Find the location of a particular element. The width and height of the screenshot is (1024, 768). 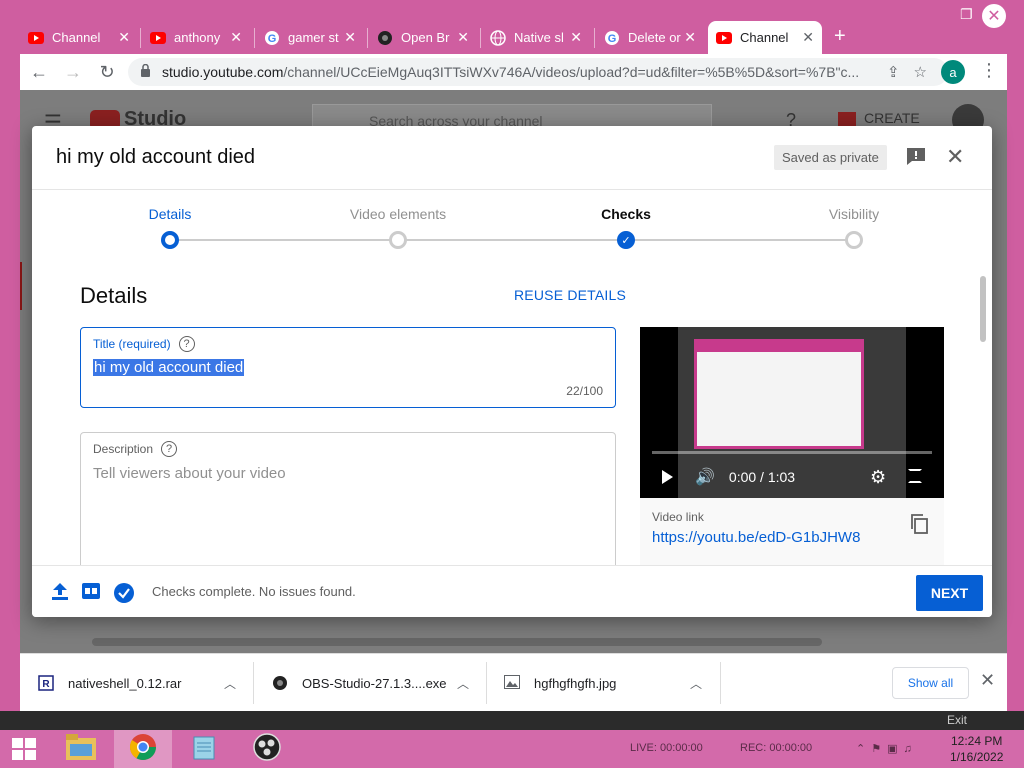

feedback-icon is located at coordinates (916, 156).